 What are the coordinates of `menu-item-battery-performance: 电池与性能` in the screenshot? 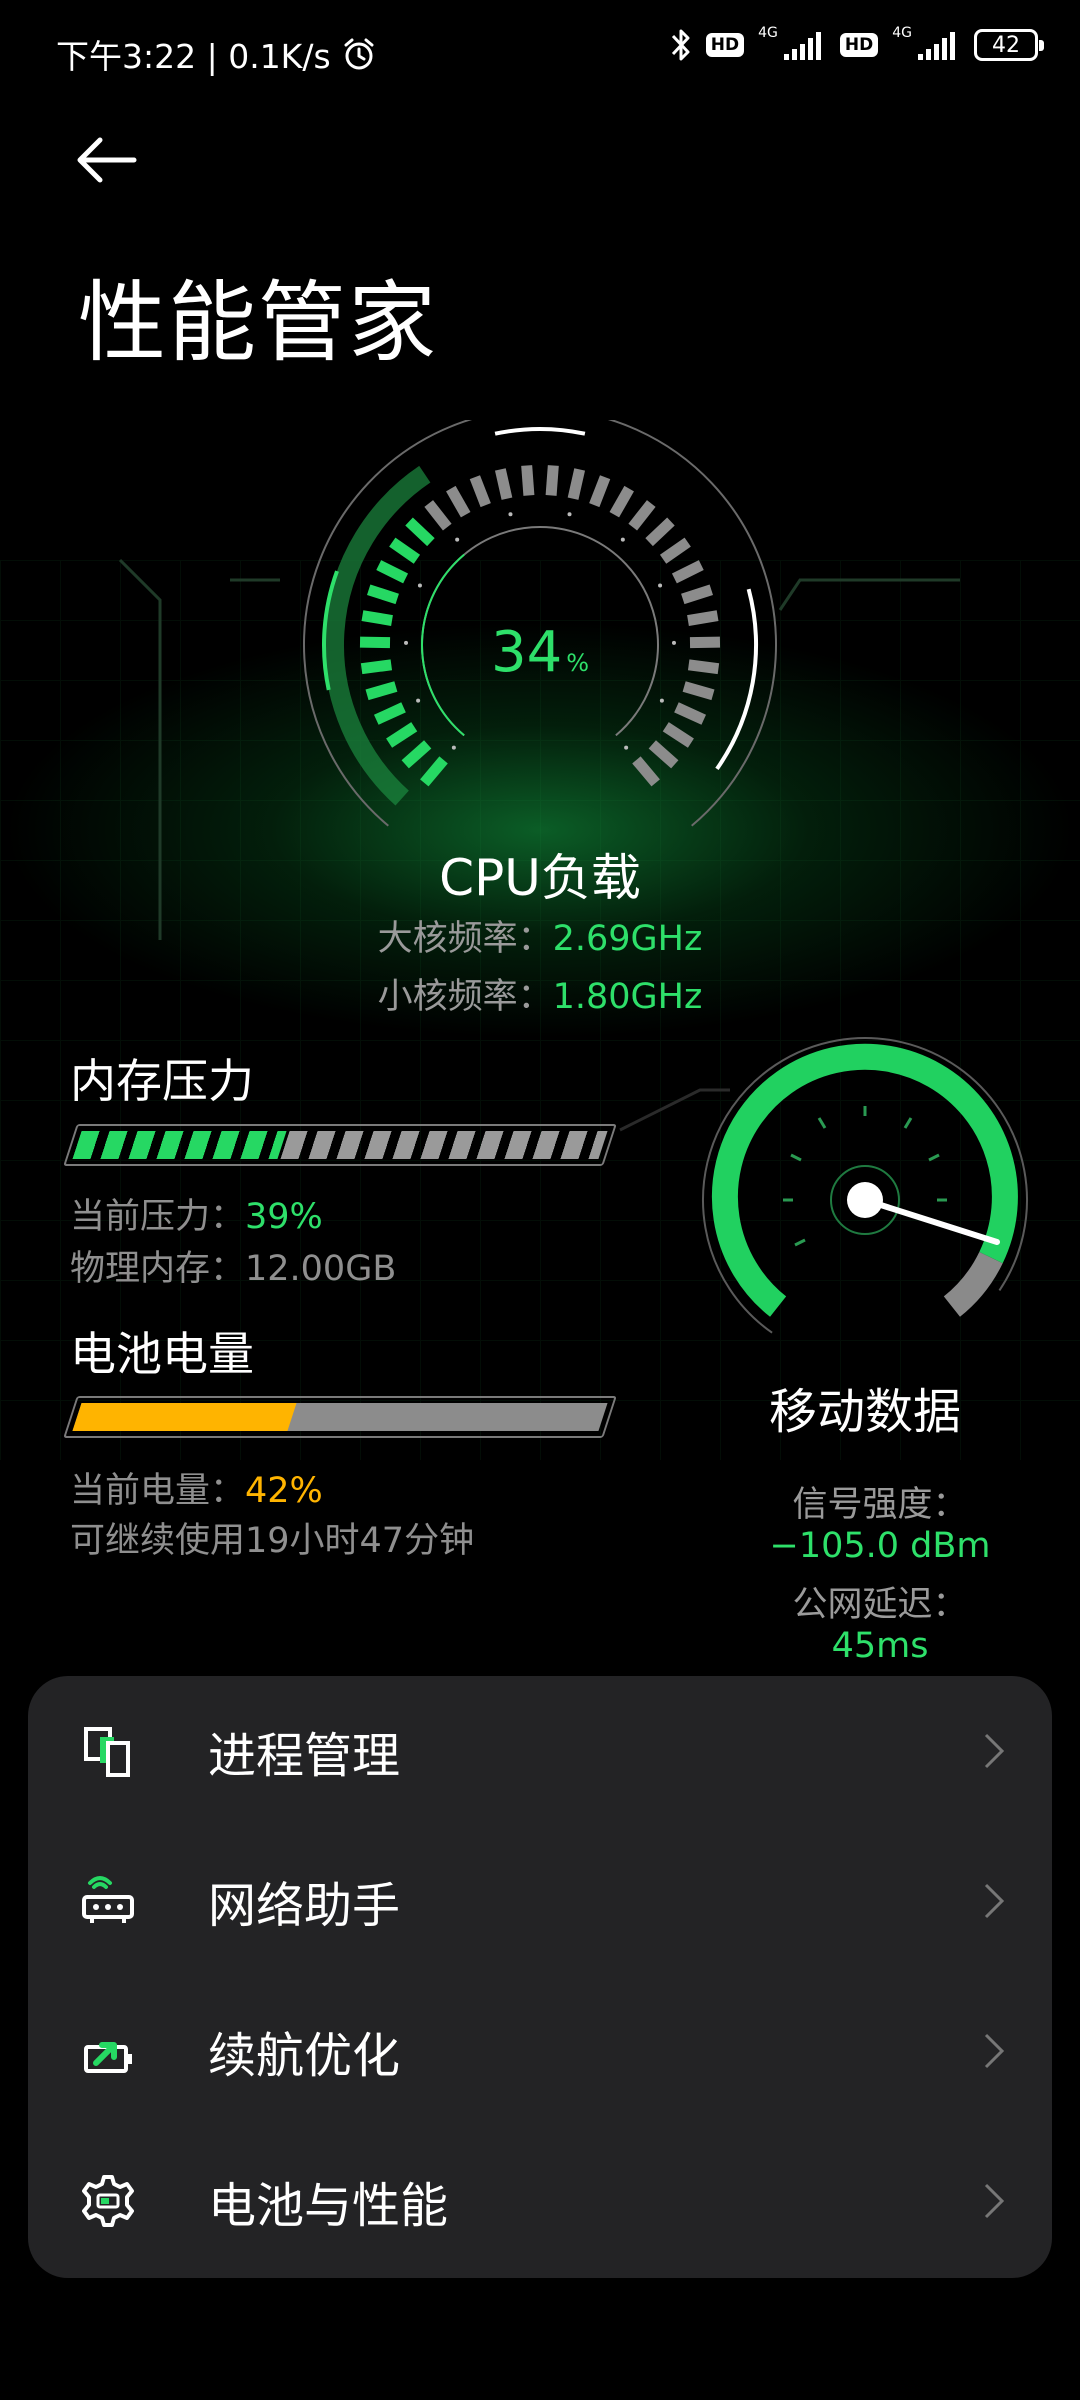 It's located at (540, 2201).